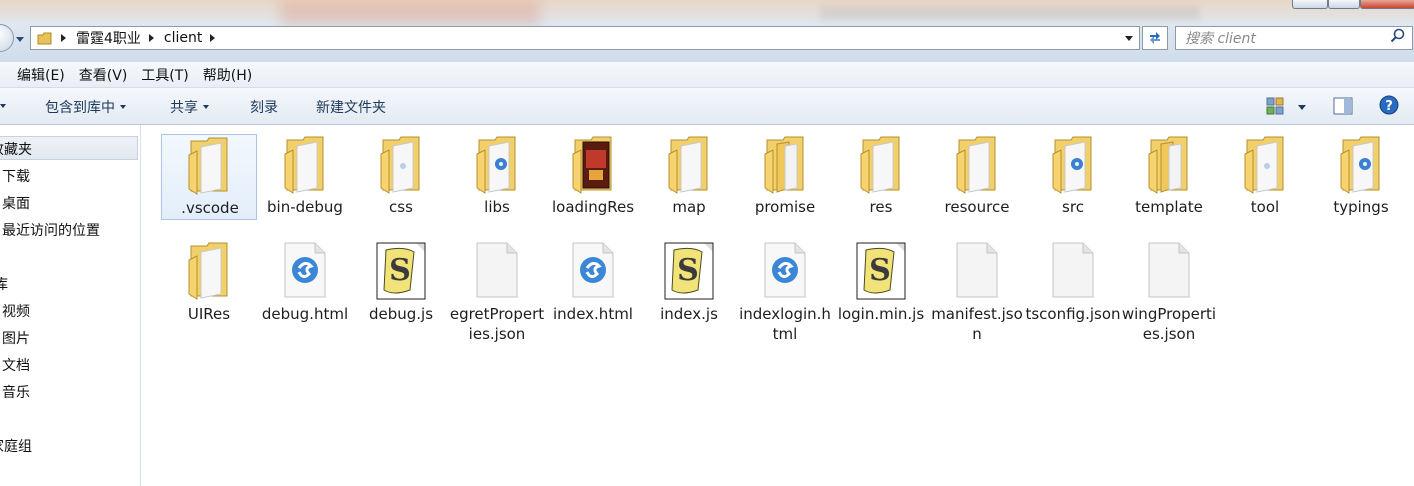 The height and width of the screenshot is (486, 1414). Describe the element at coordinates (20, 39) in the screenshot. I see `recent-pages-dropdown-icon` at that location.